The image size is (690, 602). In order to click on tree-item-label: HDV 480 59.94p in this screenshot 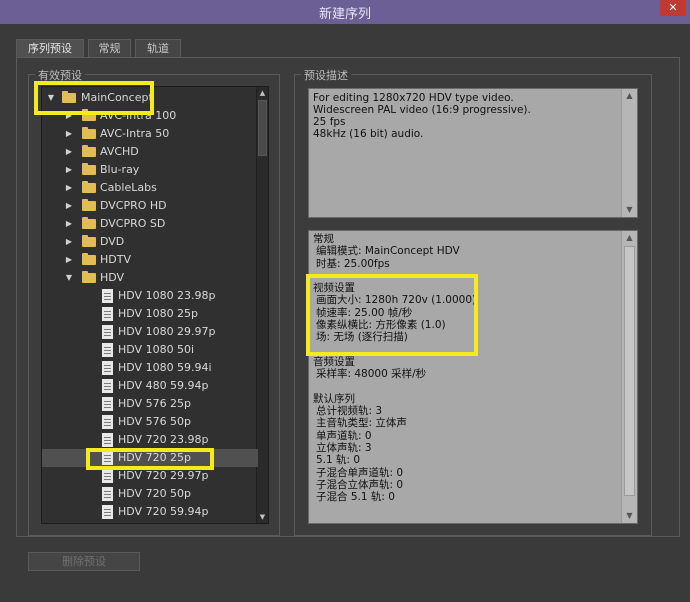, I will do `click(163, 385)`.